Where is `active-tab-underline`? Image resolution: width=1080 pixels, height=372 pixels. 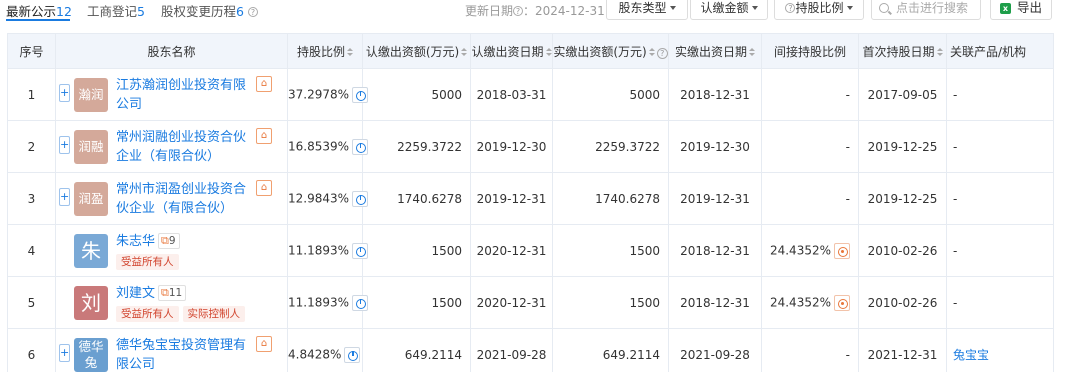 active-tab-underline is located at coordinates (38, 20).